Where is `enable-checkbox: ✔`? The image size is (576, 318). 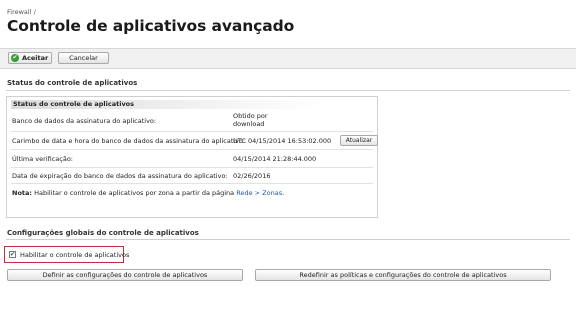 enable-checkbox: ✔ is located at coordinates (12, 254).